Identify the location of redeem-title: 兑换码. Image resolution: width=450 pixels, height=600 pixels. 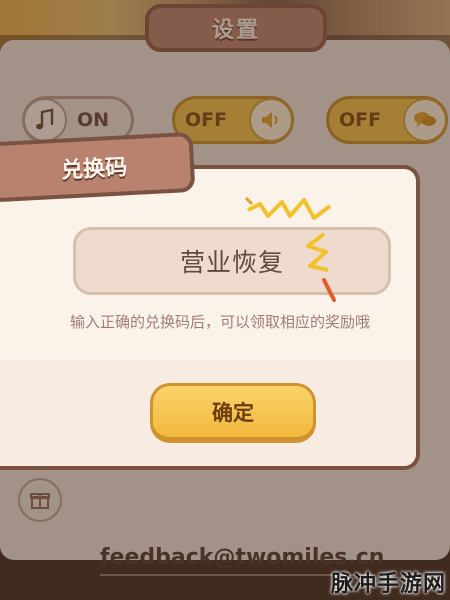
(98, 167).